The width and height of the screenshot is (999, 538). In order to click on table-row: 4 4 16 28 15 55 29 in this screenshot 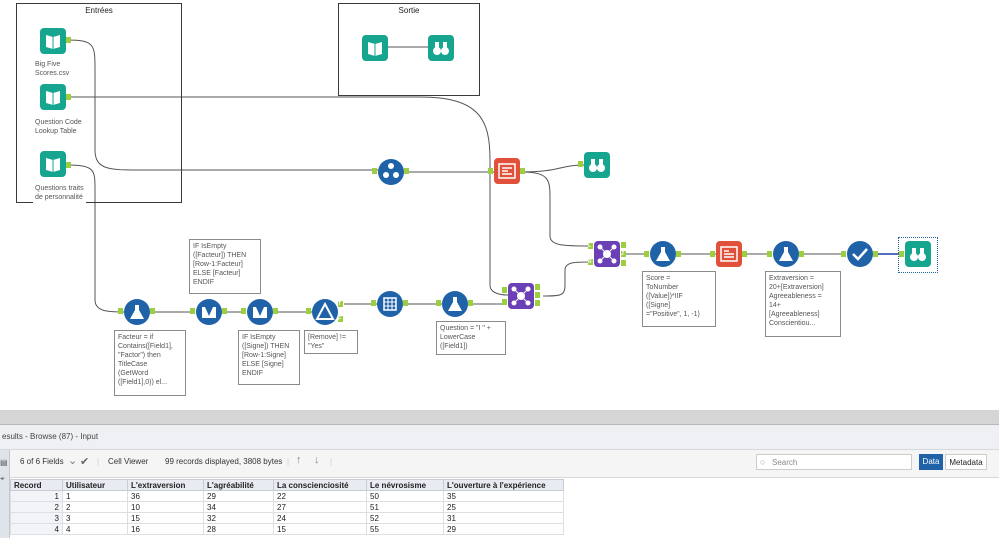, I will do `click(287, 529)`.